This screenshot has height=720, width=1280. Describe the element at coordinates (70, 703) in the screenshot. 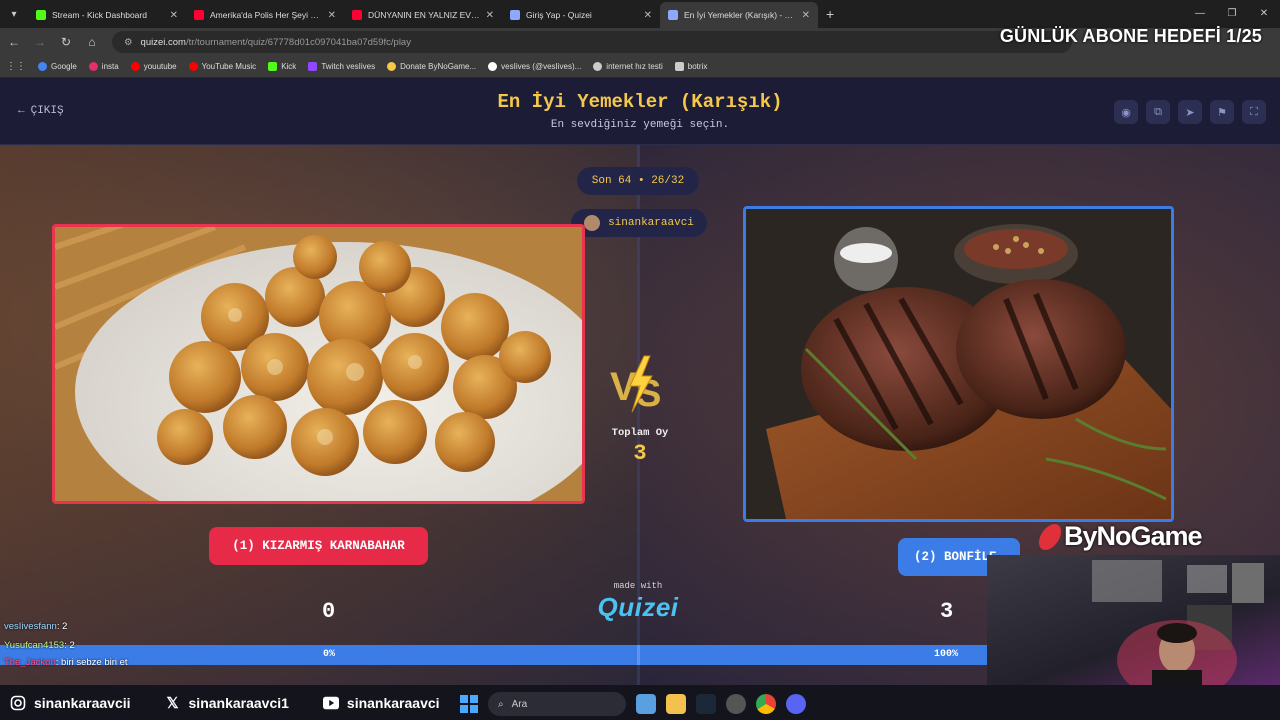

I see `instagram-link: sinankaraavcii` at that location.